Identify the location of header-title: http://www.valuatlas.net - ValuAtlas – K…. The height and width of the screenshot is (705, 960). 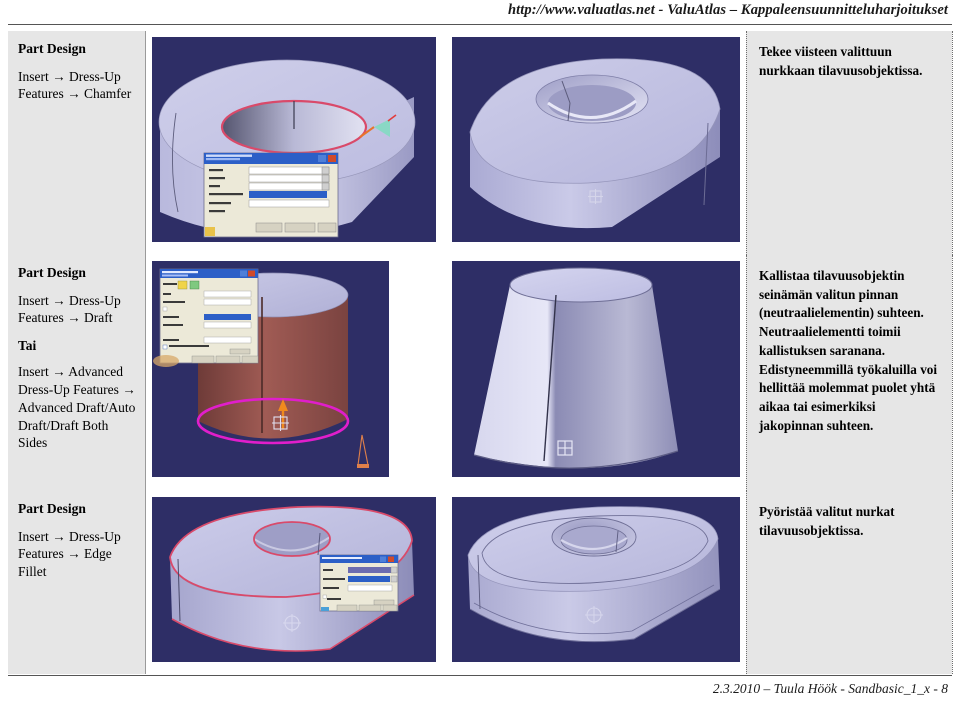
(727, 10).